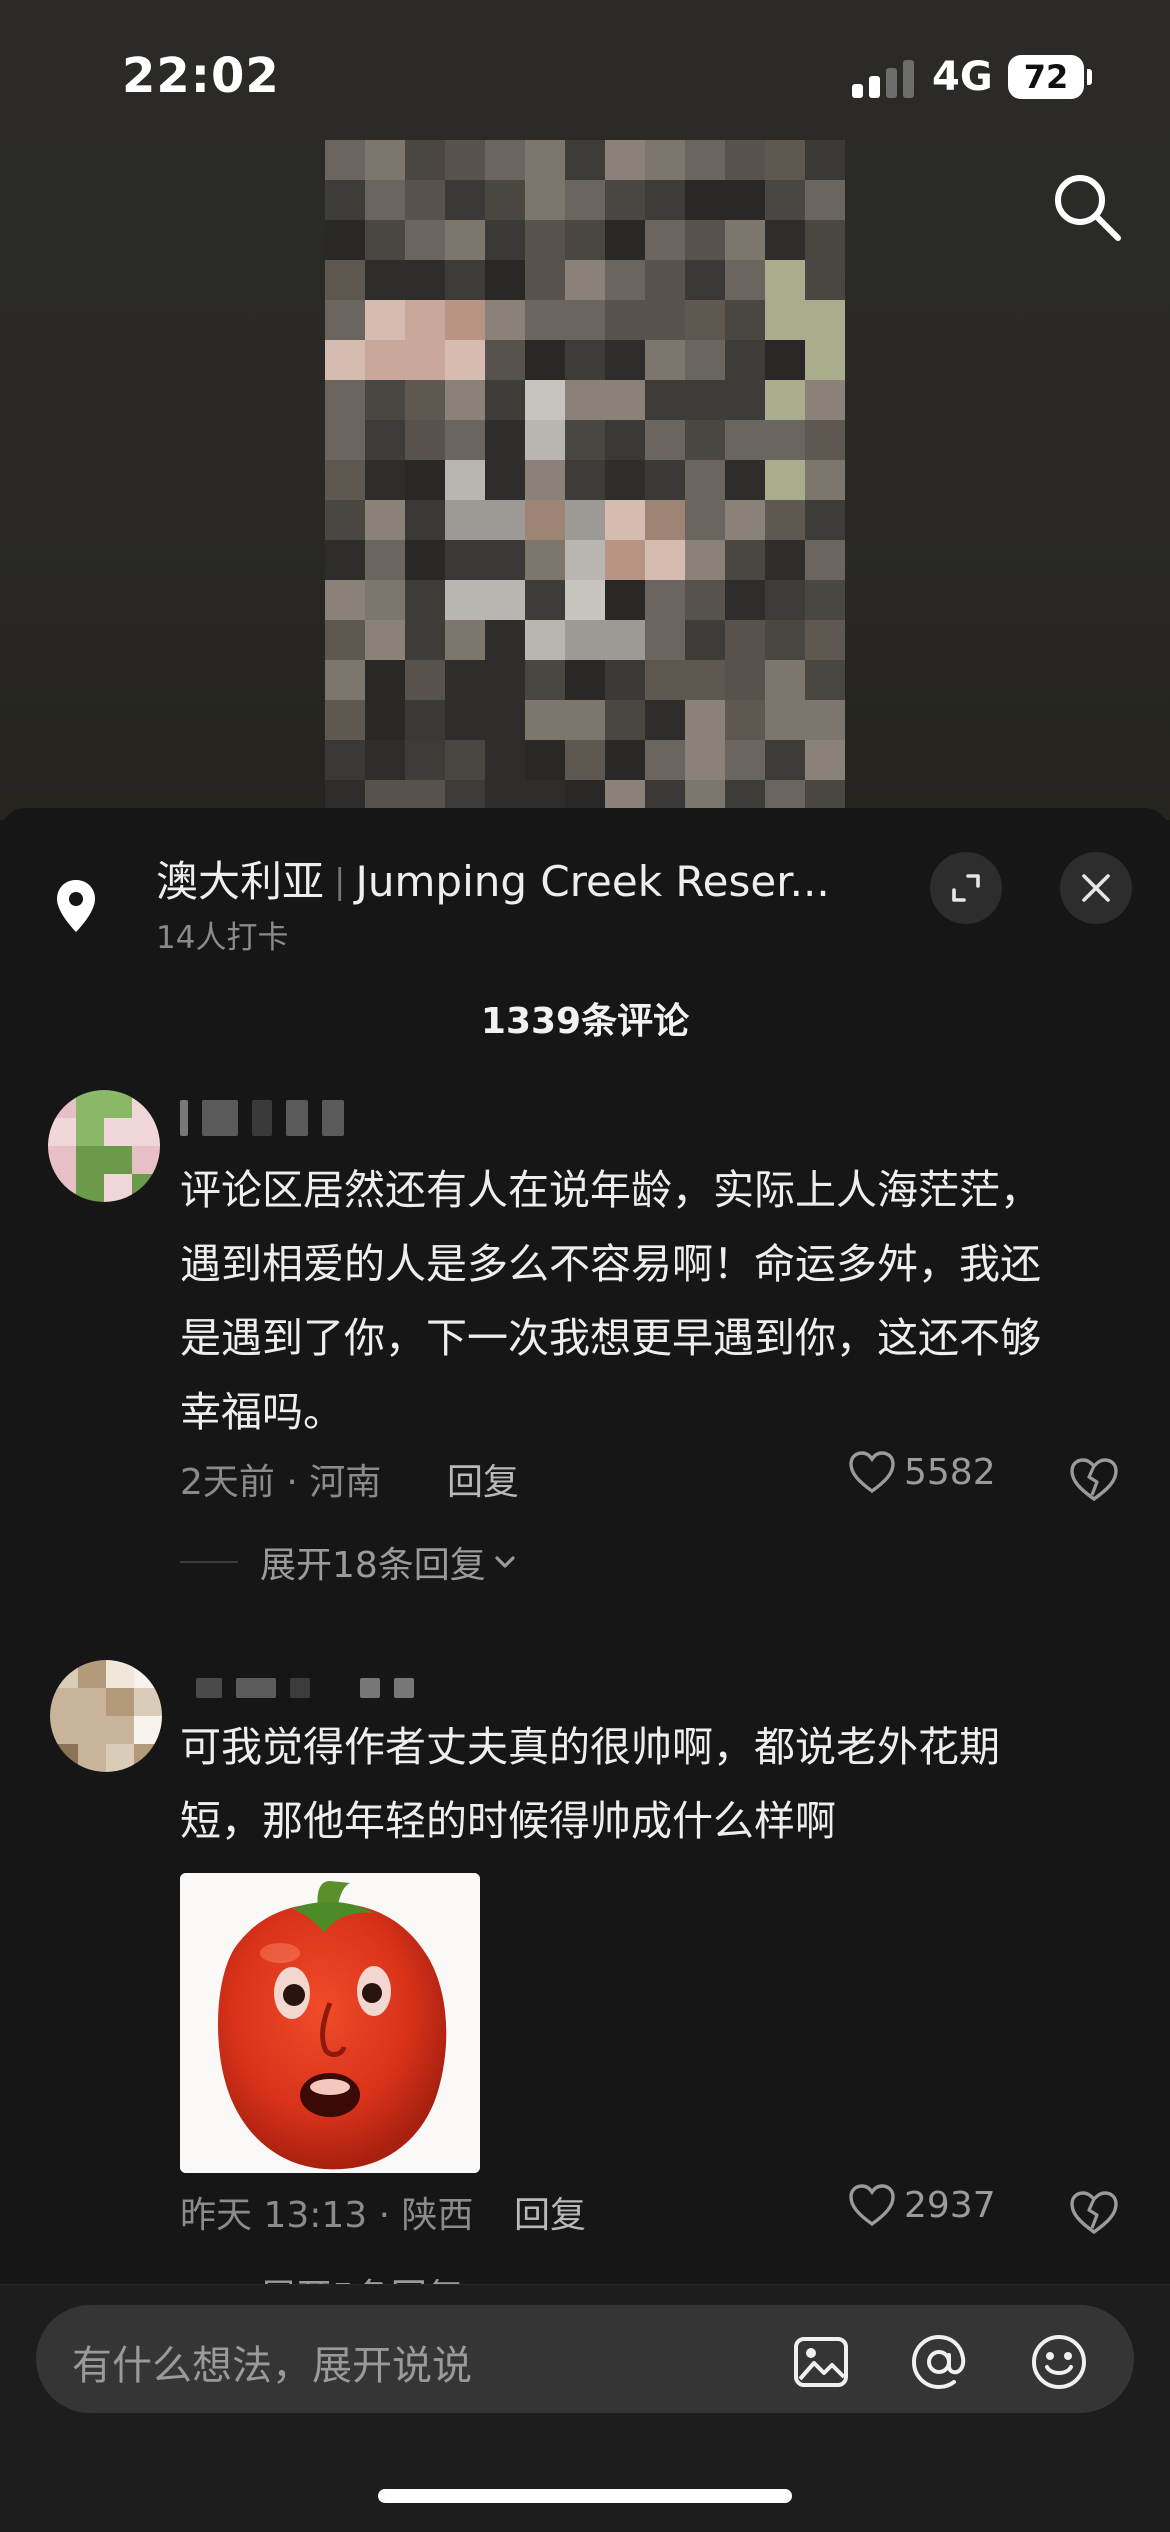  What do you see at coordinates (350, 1562) in the screenshot?
I see `expand-replies: 展开18条回复` at bounding box center [350, 1562].